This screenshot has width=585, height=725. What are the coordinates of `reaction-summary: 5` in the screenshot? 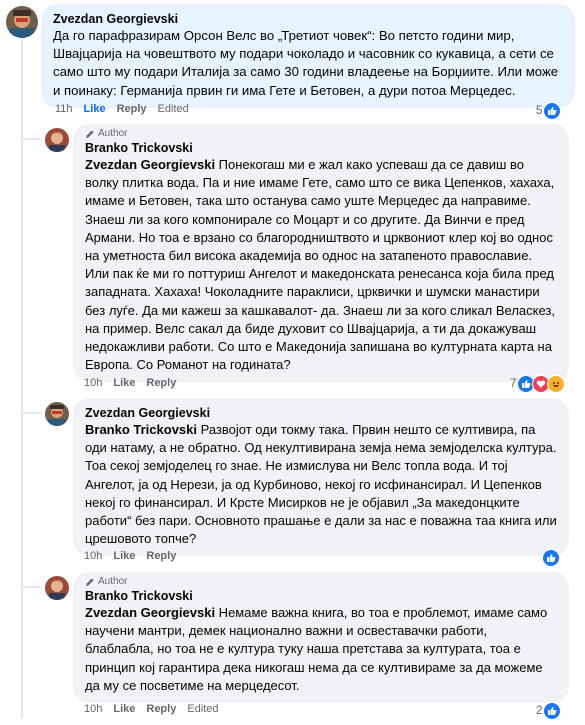 It's located at (549, 111).